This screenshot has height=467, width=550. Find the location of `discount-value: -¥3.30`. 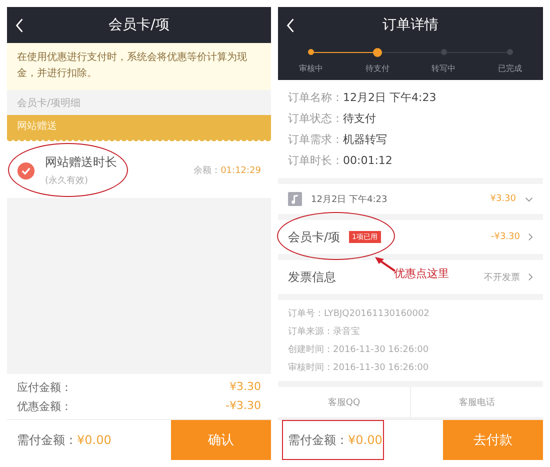

discount-value: -¥3.30 is located at coordinates (505, 237).